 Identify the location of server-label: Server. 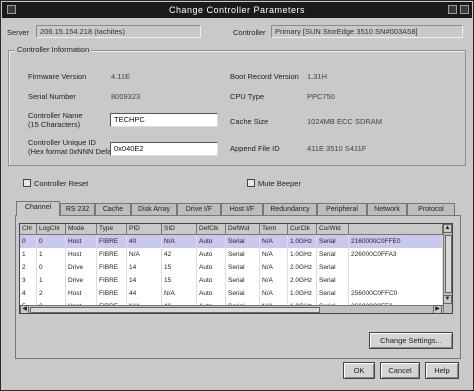
(18, 32).